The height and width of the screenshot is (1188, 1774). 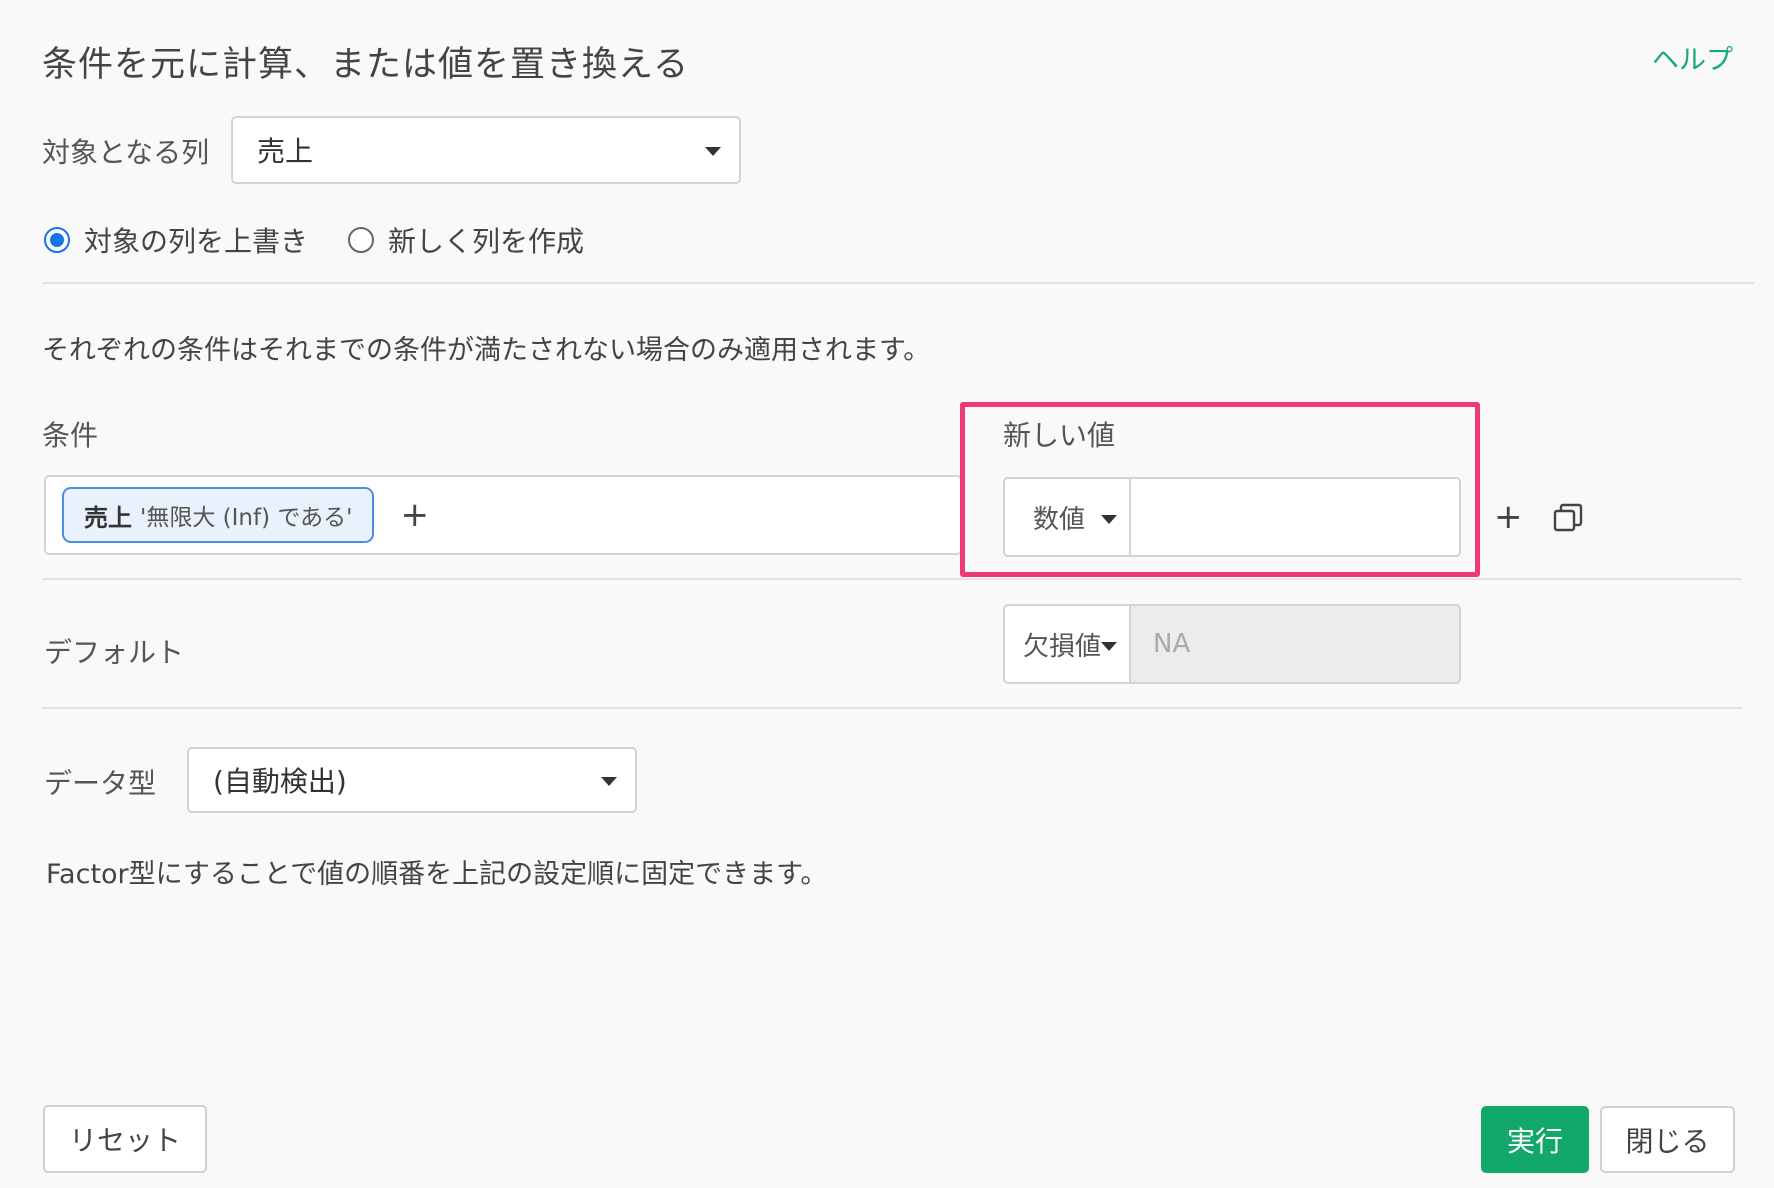 I want to click on factor-note: Factor型にすることで値の順番を上記の設定順に固定できます。, so click(x=437, y=874).